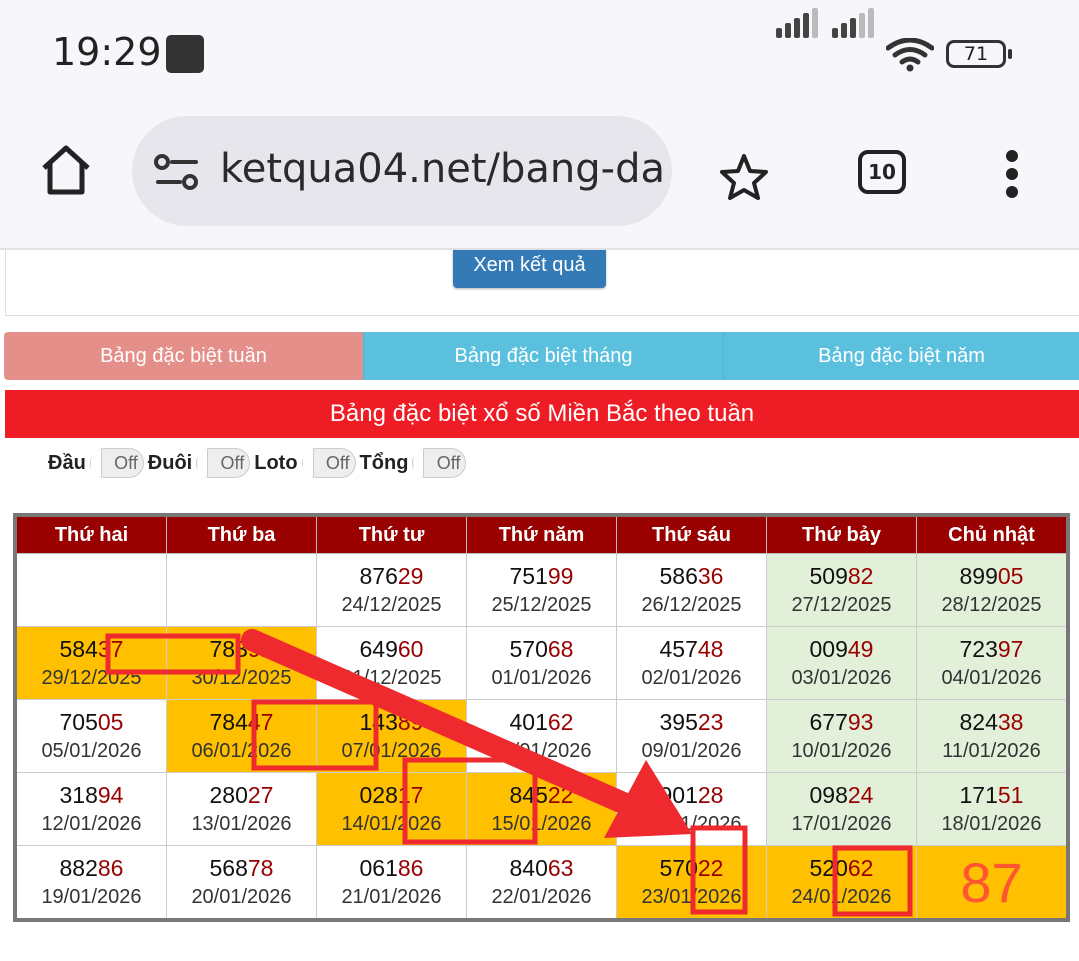 This screenshot has width=1079, height=961. I want to click on draw-date: 25/12/2025, so click(541, 605).